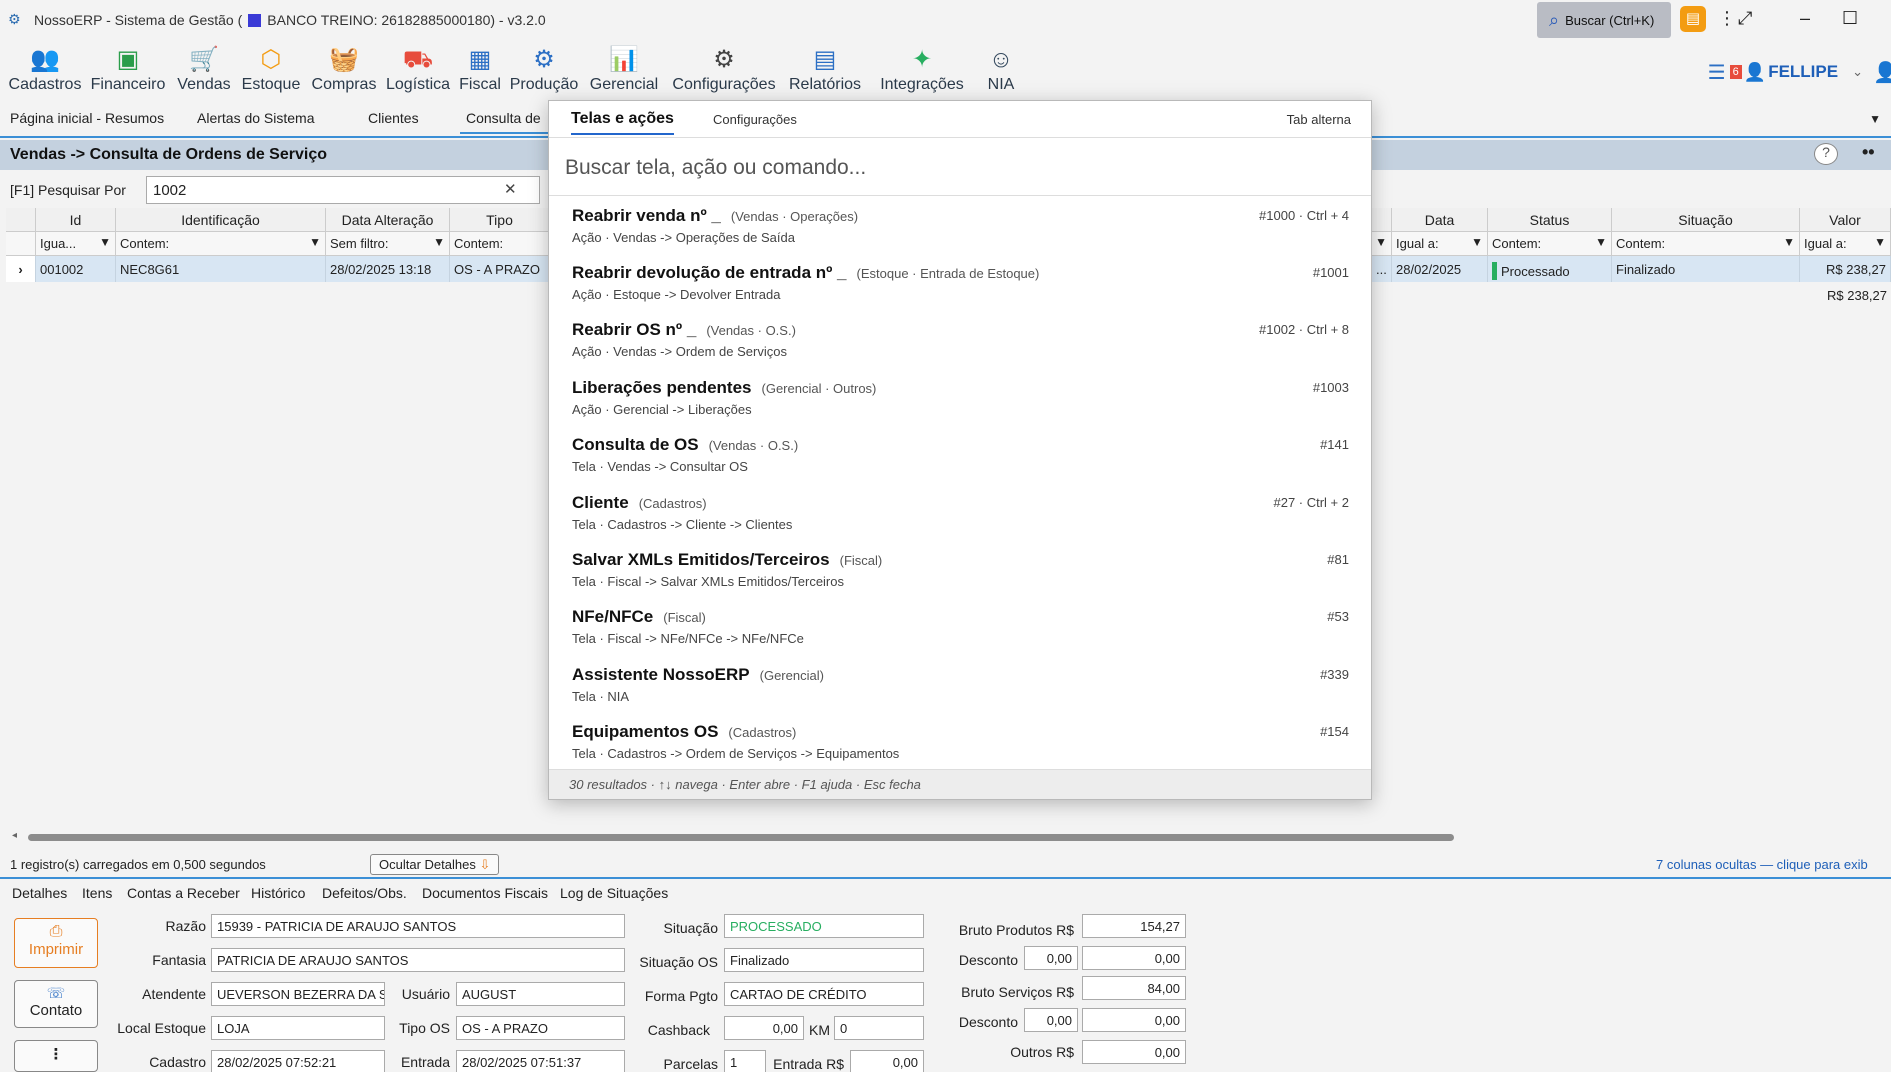  What do you see at coordinates (1134, 958) in the screenshot?
I see `desconto-produtos-field: 0,00` at bounding box center [1134, 958].